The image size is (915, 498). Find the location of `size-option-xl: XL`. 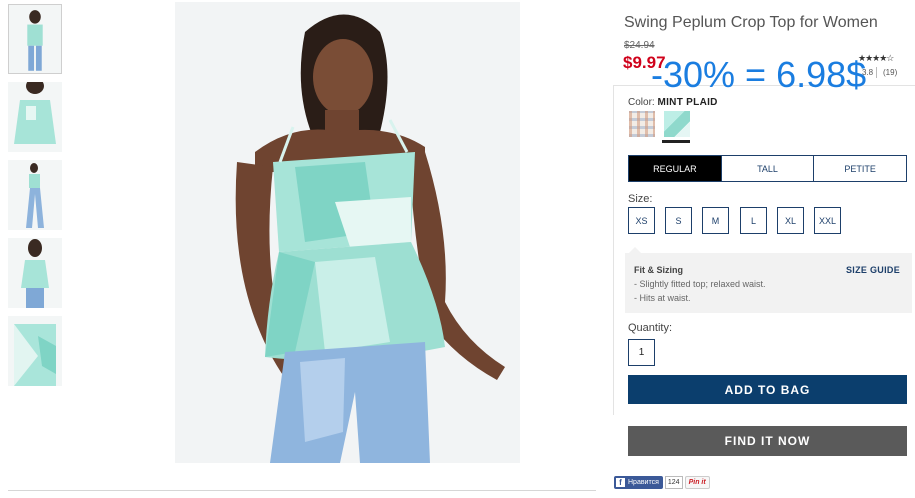

size-option-xl: XL is located at coordinates (790, 220).